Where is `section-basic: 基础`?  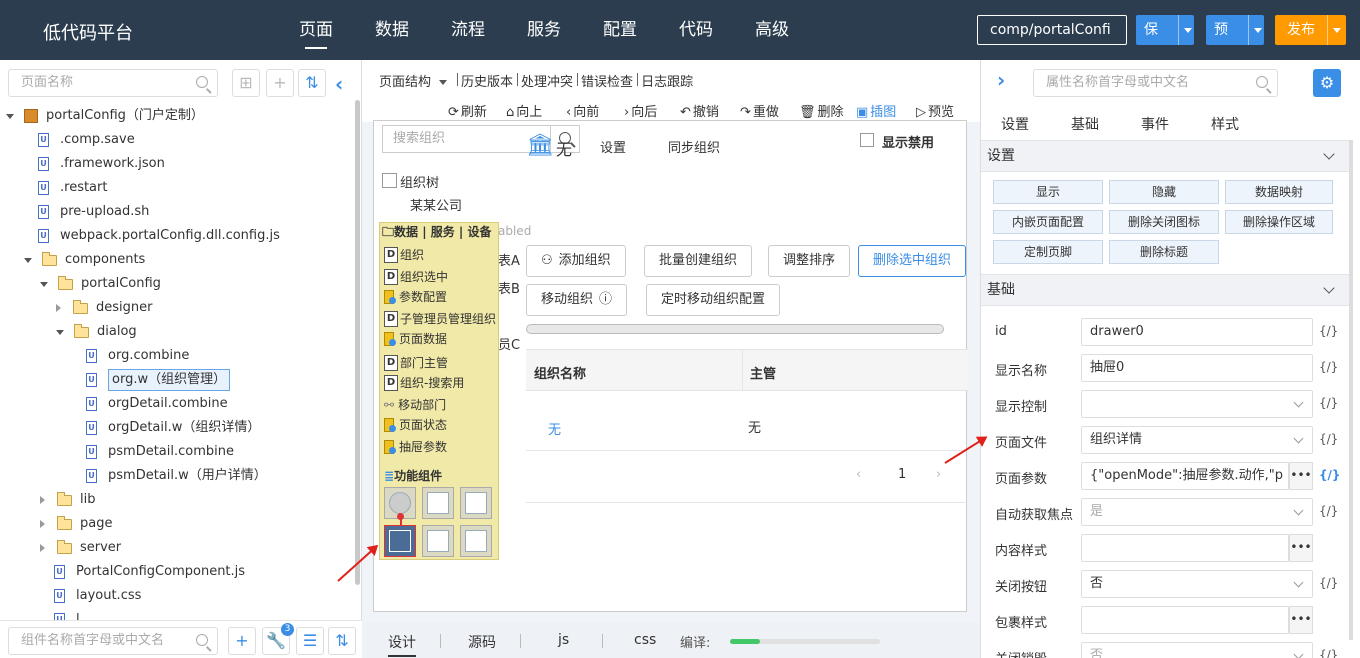
section-basic: 基础 is located at coordinates (1165, 290).